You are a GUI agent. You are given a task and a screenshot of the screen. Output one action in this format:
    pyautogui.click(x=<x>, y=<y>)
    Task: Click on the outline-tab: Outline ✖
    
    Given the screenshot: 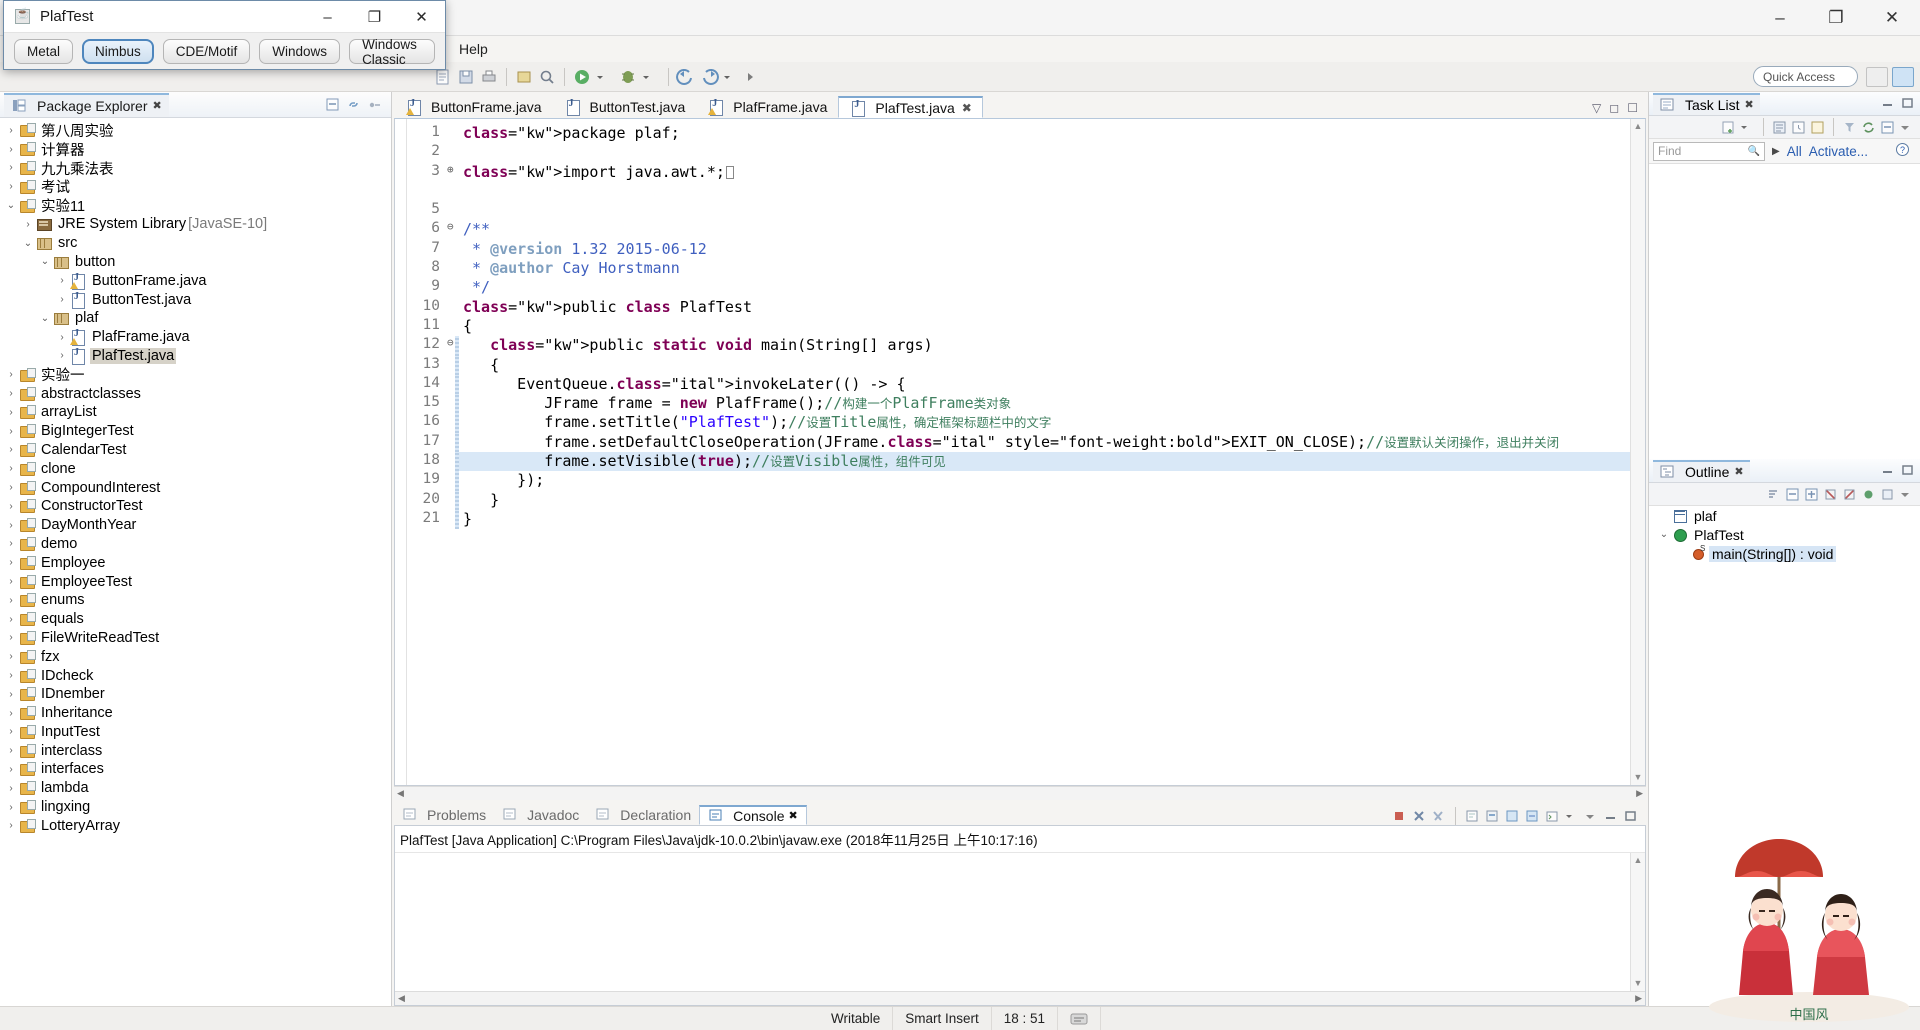 What is the action you would take?
    pyautogui.click(x=1701, y=470)
    